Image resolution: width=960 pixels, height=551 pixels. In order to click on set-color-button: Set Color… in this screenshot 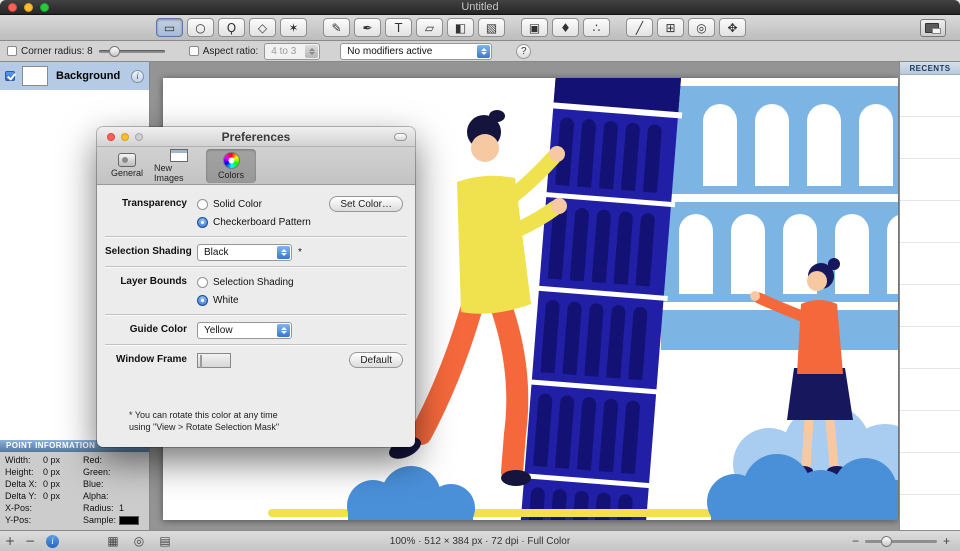, I will do `click(366, 204)`.